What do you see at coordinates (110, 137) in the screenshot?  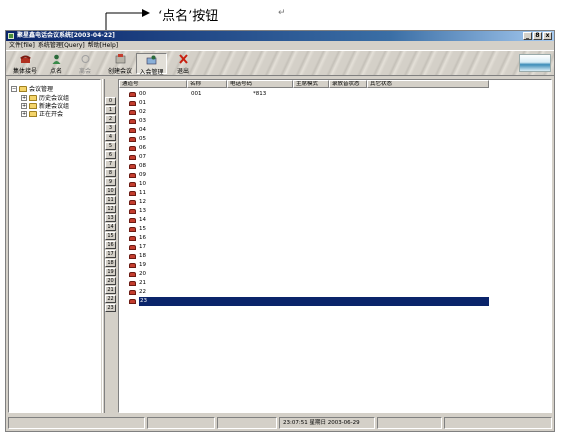 I see `roll-call-number-button: 4` at bounding box center [110, 137].